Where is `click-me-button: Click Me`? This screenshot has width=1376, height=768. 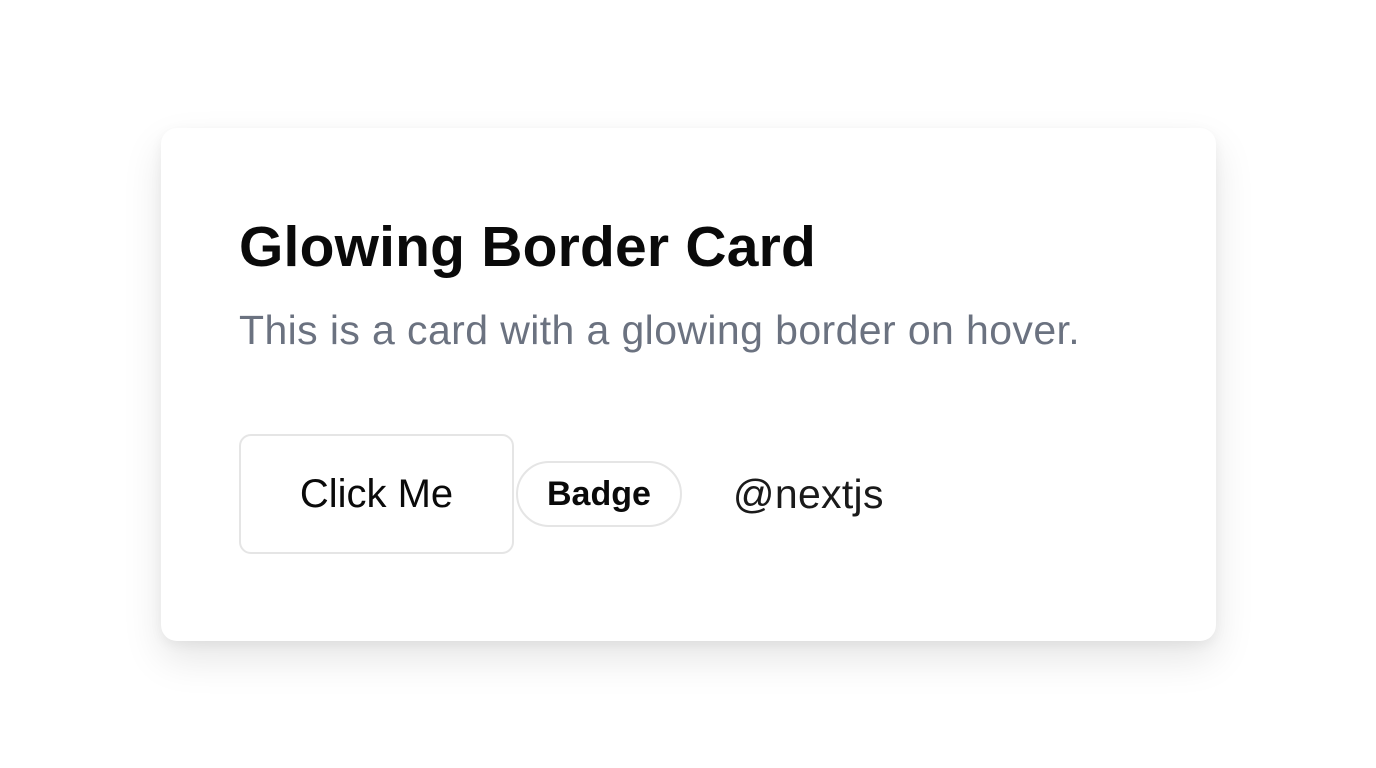
click-me-button: Click Me is located at coordinates (376, 494).